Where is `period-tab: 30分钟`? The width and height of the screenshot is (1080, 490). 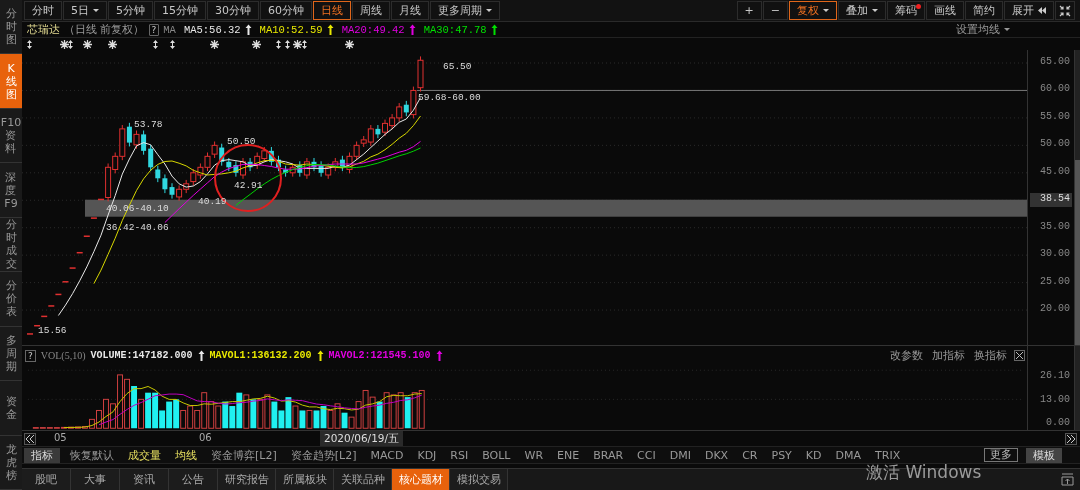
period-tab: 30分钟 is located at coordinates (233, 10).